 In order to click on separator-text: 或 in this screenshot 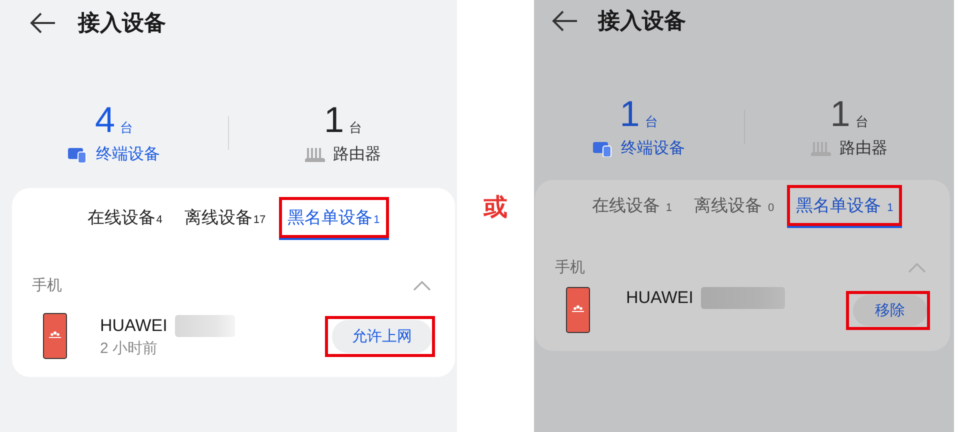, I will do `click(496, 208)`.